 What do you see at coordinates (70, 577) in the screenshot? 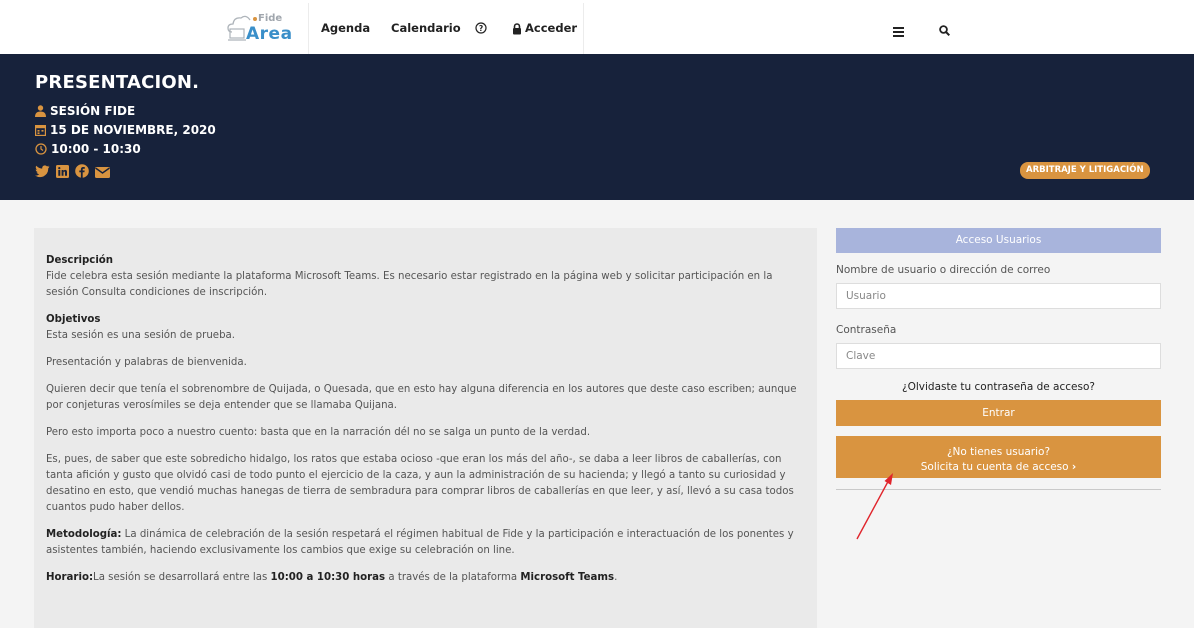
I see `schedule-label: Horario:` at bounding box center [70, 577].